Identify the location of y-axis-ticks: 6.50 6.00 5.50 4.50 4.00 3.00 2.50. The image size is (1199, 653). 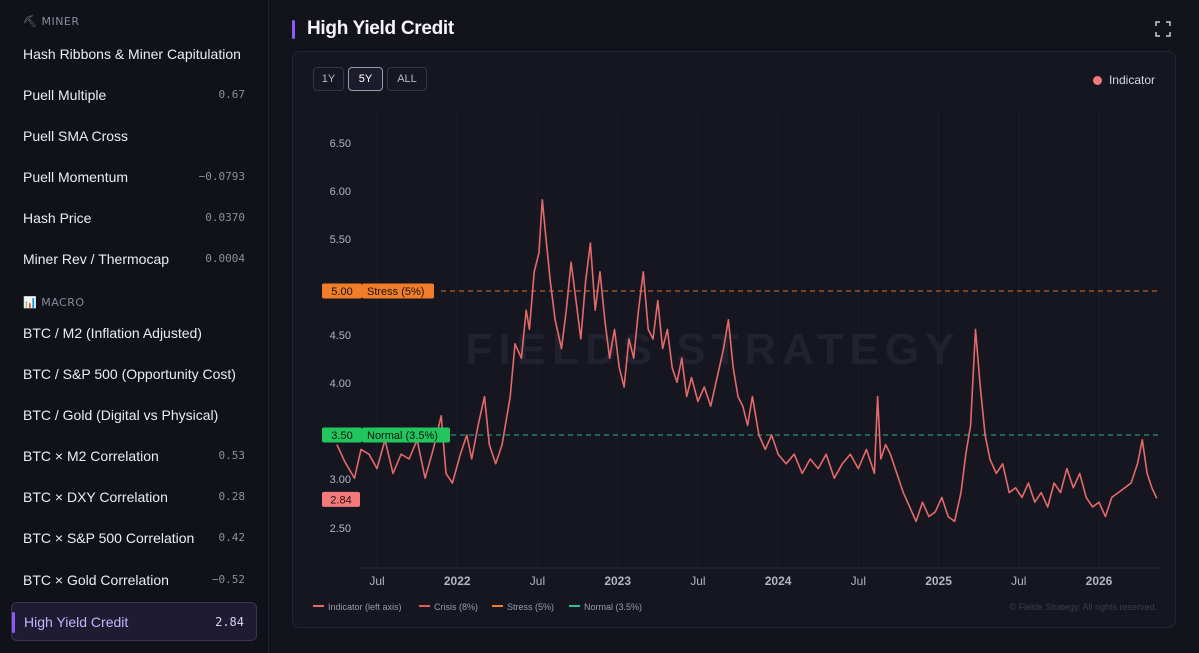
(340, 336).